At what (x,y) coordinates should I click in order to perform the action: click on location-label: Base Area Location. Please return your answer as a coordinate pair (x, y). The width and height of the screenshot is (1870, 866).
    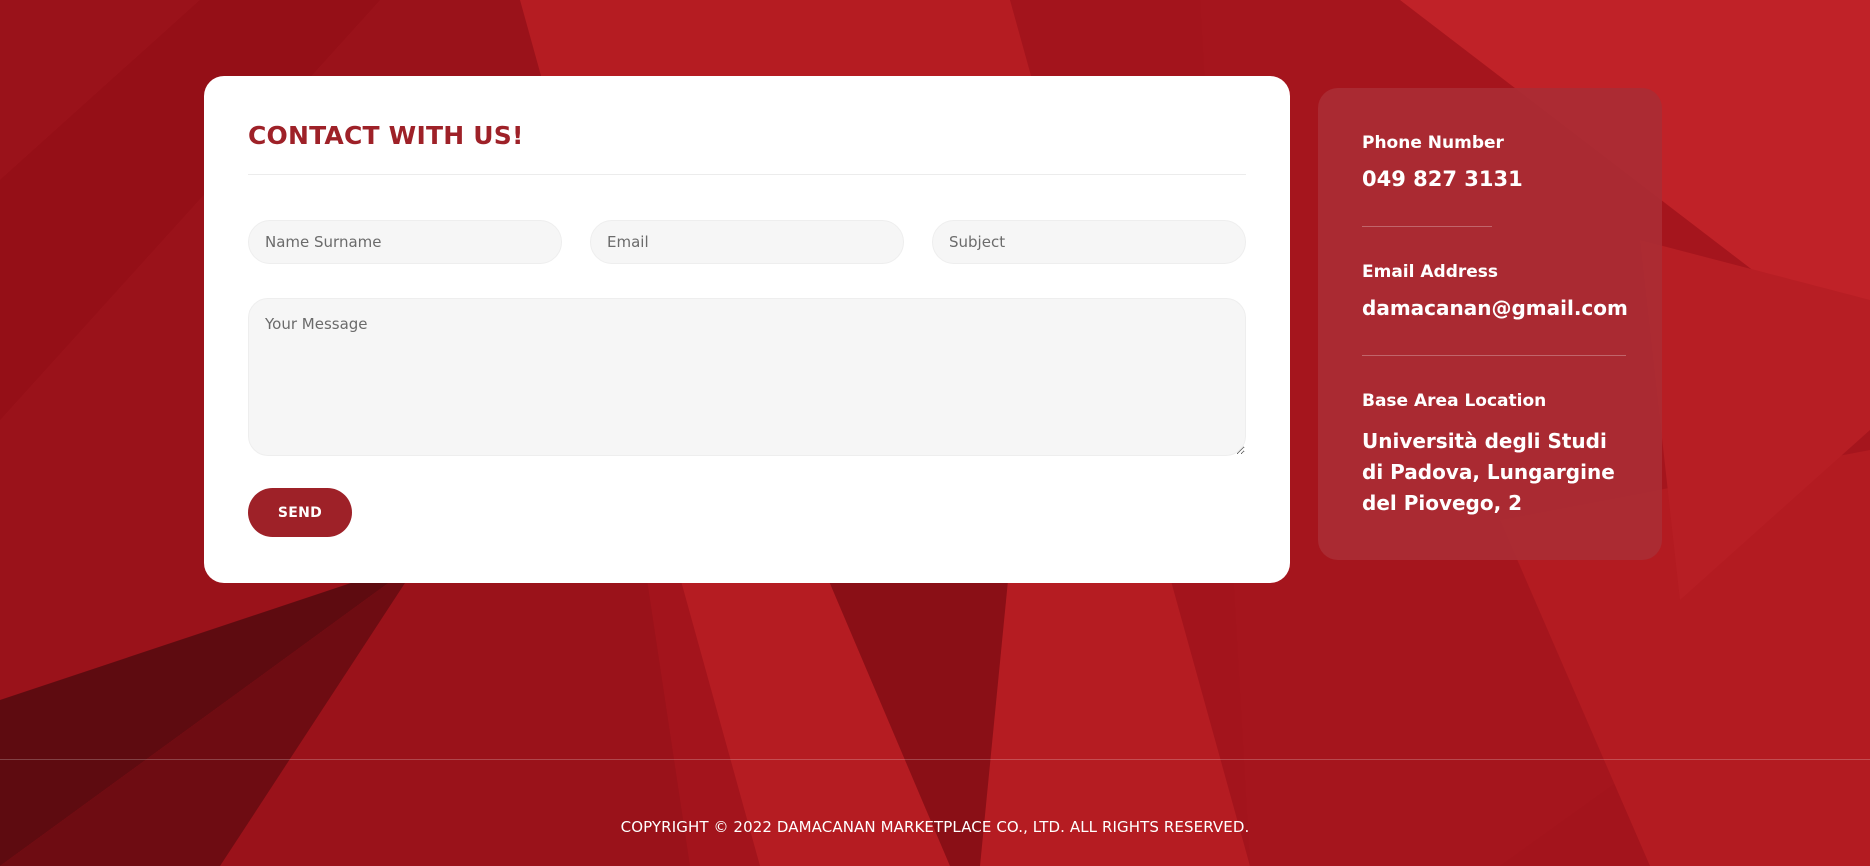
    Looking at the image, I should click on (1454, 401).